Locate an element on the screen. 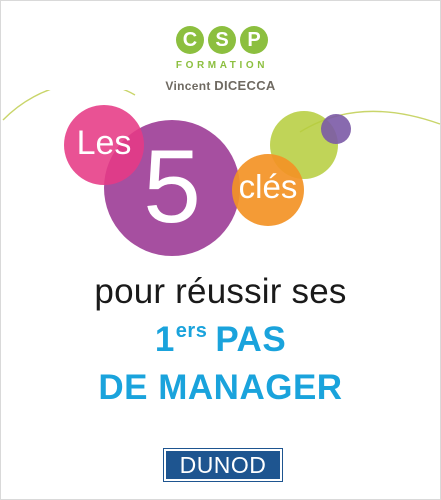 The height and width of the screenshot is (500, 441). csp-logo-subtitle: FORMATION is located at coordinates (222, 65).